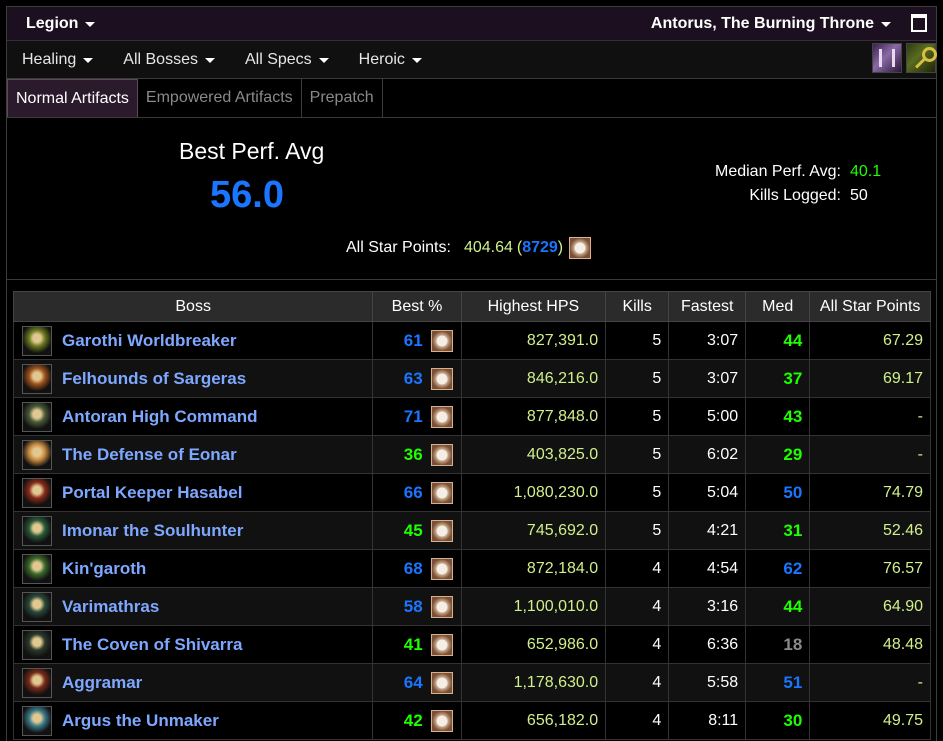 The image size is (943, 741). I want to click on table-row: Varimathras 58 1,100,010.0 4 3:16 44 64.90, so click(471, 606).